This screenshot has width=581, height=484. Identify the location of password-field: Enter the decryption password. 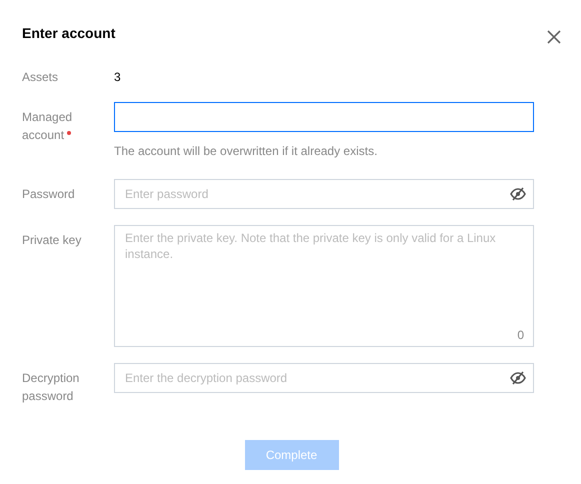
(324, 378).